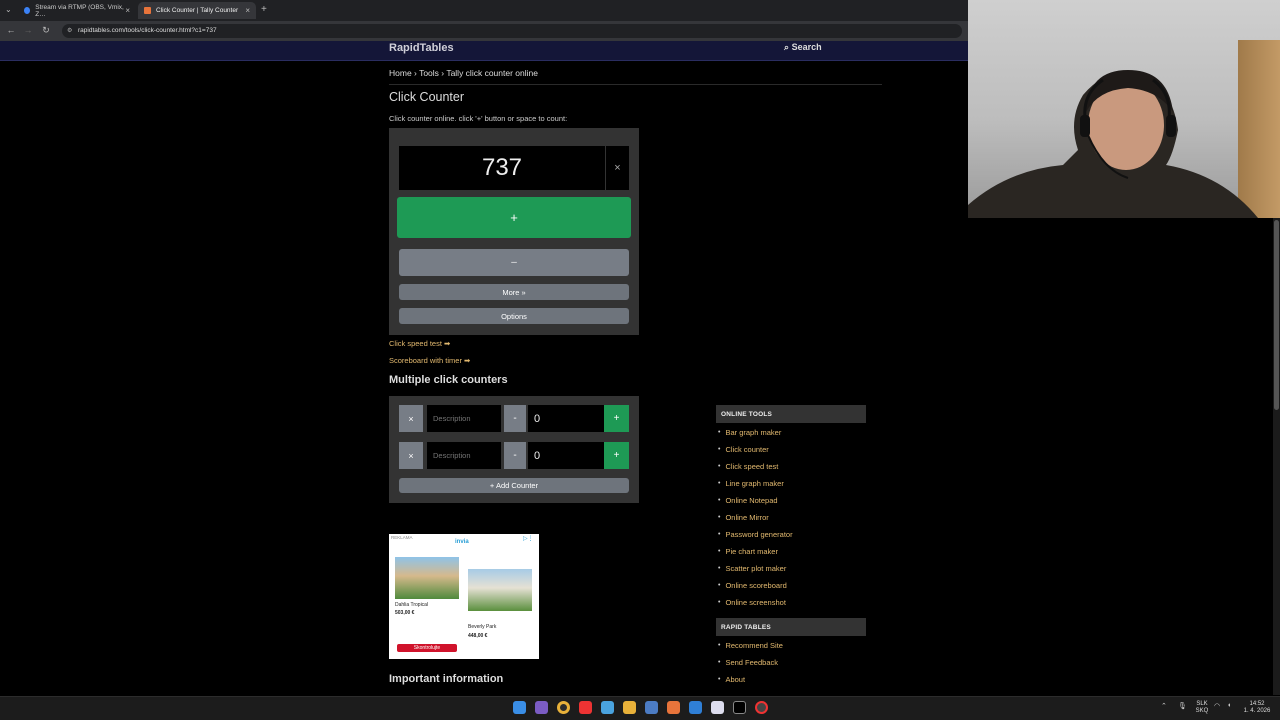 This screenshot has height=720, width=1280. I want to click on start-windows-icon, so click(519, 707).